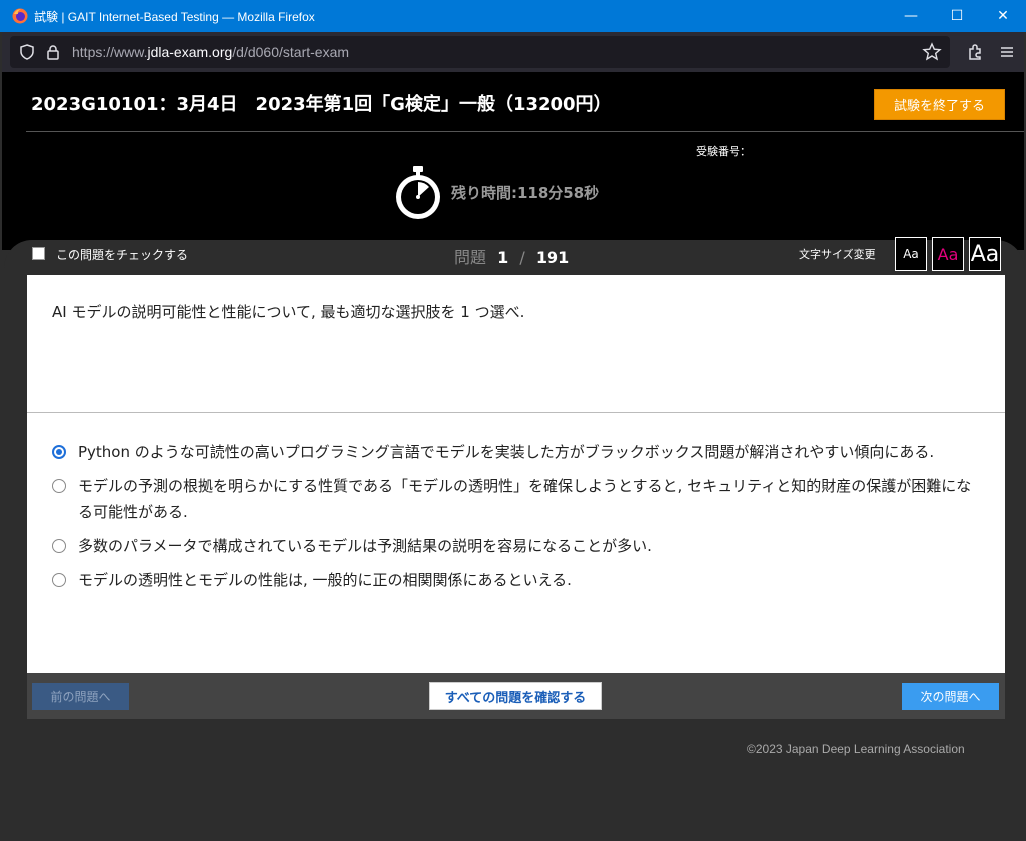 Image resolution: width=1026 pixels, height=841 pixels. What do you see at coordinates (911, 16) in the screenshot?
I see `minimize-button: —` at bounding box center [911, 16].